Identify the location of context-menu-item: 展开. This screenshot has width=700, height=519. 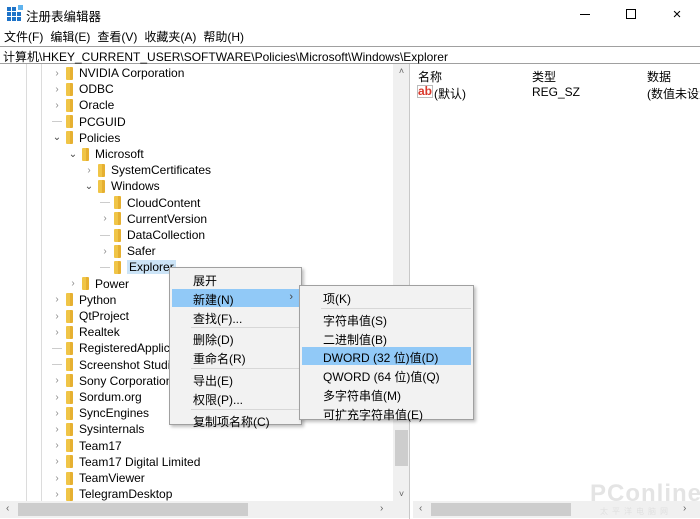
(235, 279).